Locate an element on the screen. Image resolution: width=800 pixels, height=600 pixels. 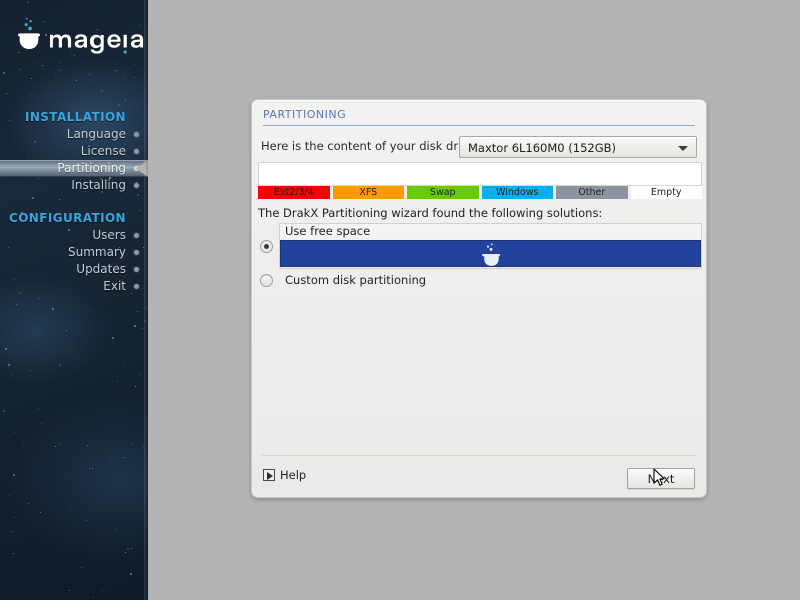
nav-heading-configuration: CONFIGURATION is located at coordinates (67, 218).